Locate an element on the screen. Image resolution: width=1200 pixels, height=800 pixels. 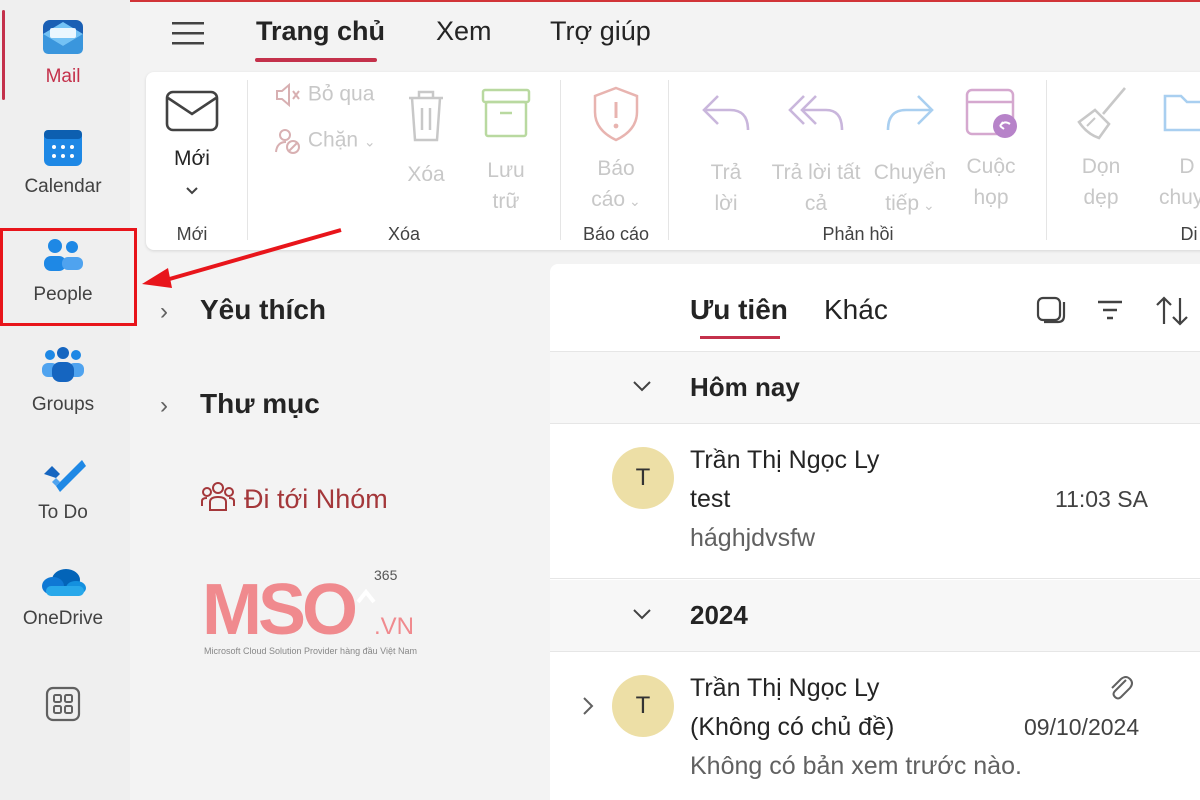
group-label-report: Báo cáo is located at coordinates (616, 234).